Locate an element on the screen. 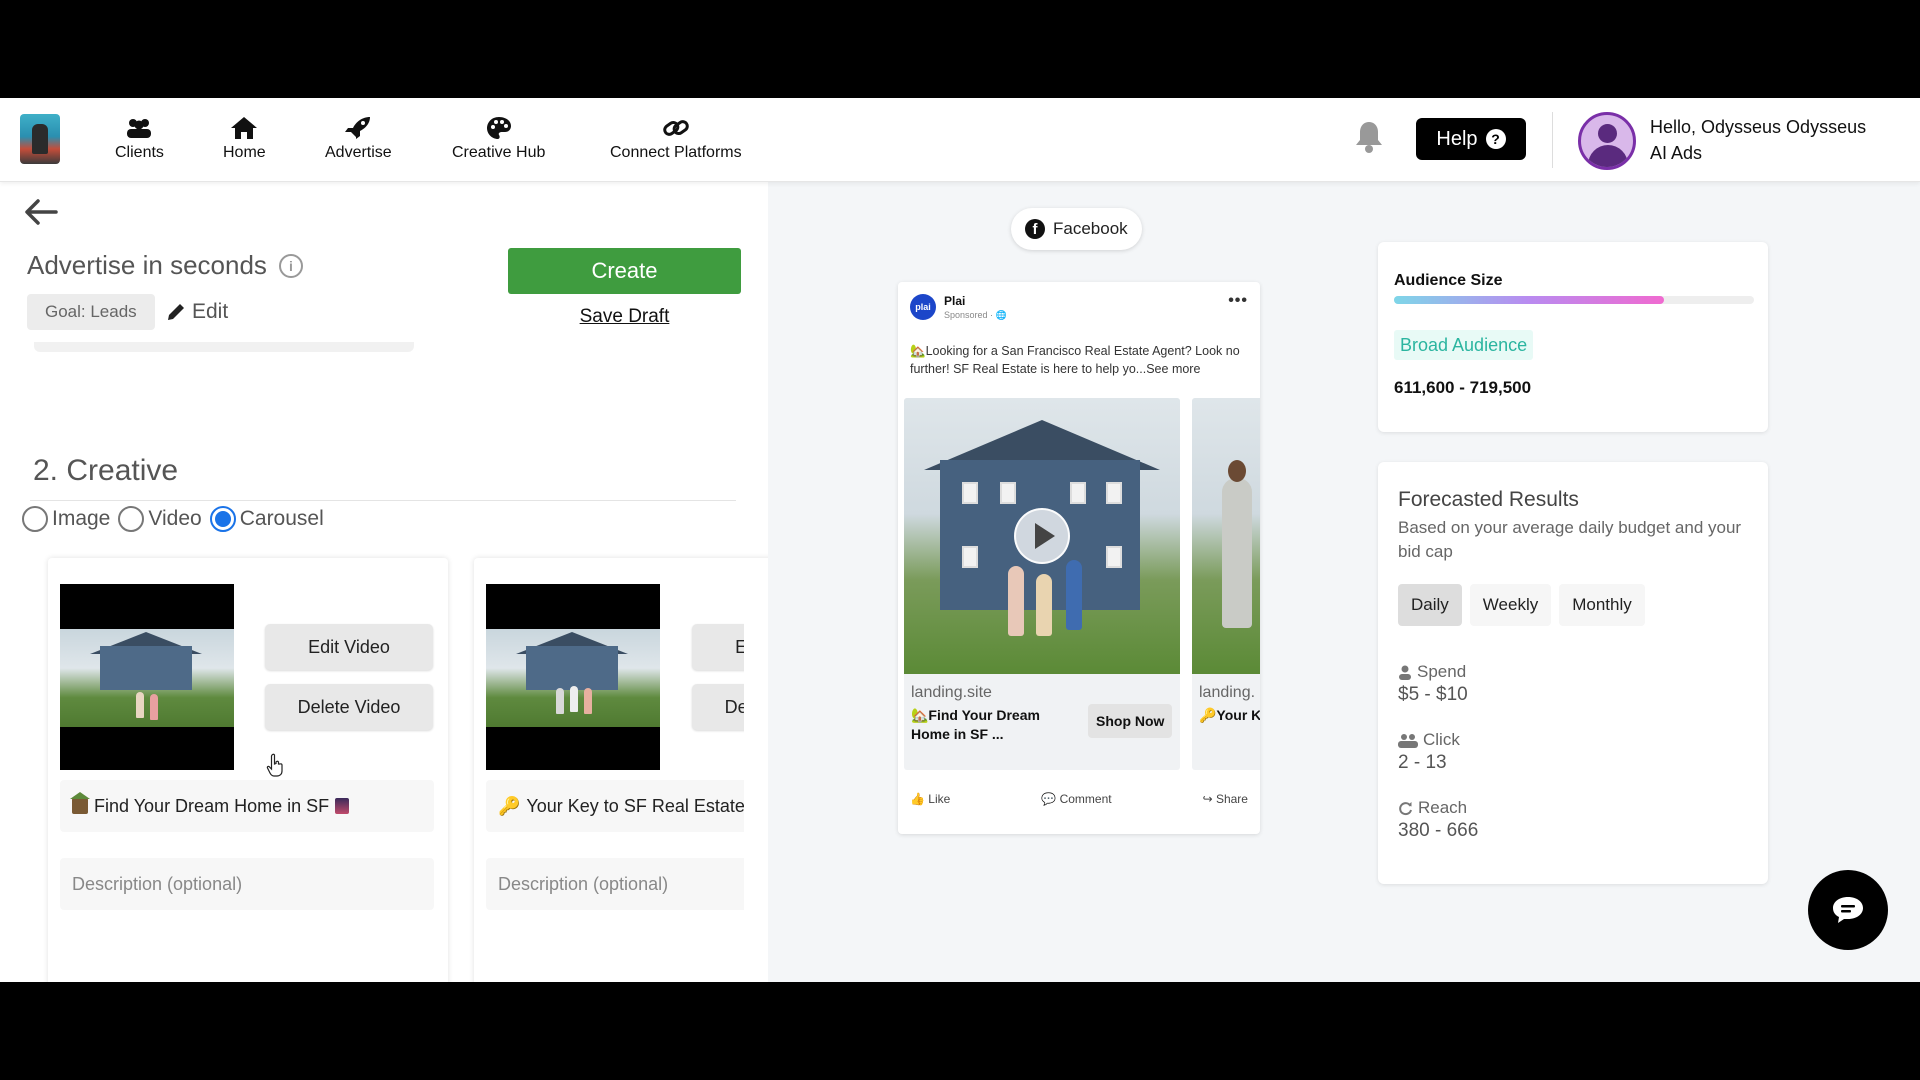  brand-logo is located at coordinates (40, 139).